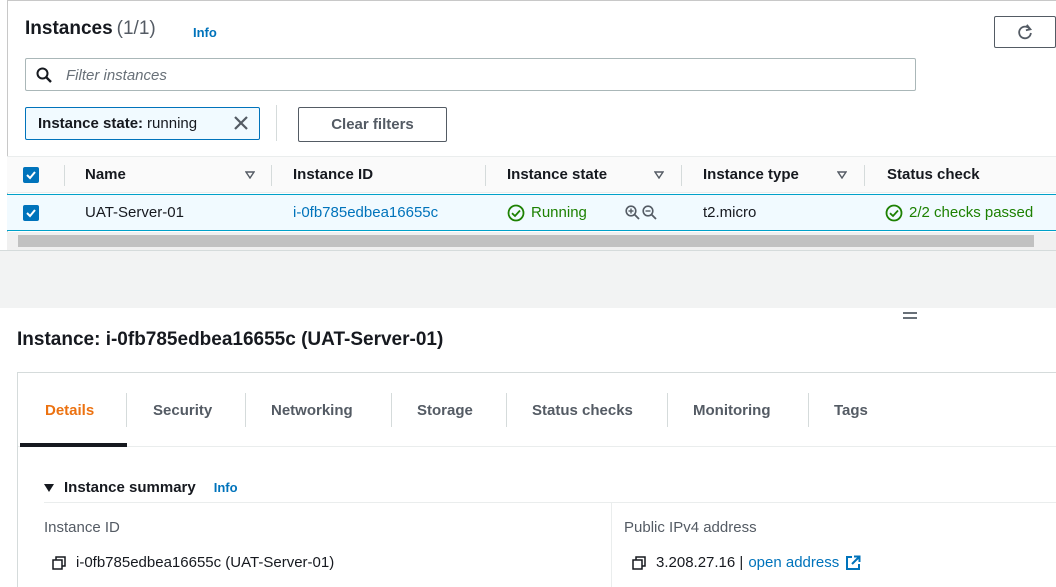  I want to click on instance-id-link: i-0fb785edbea16655c, so click(365, 212).